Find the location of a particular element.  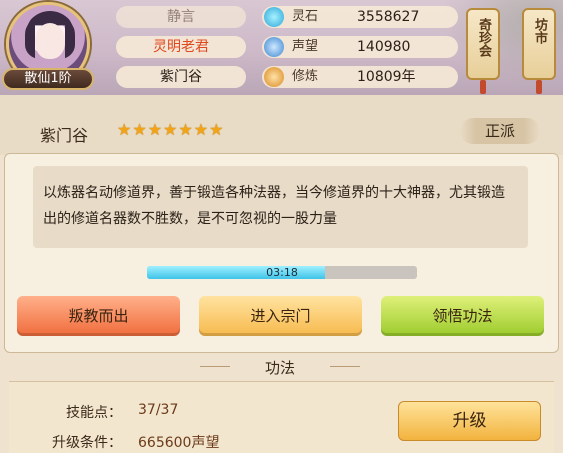

cultivation-icon is located at coordinates (274, 77).